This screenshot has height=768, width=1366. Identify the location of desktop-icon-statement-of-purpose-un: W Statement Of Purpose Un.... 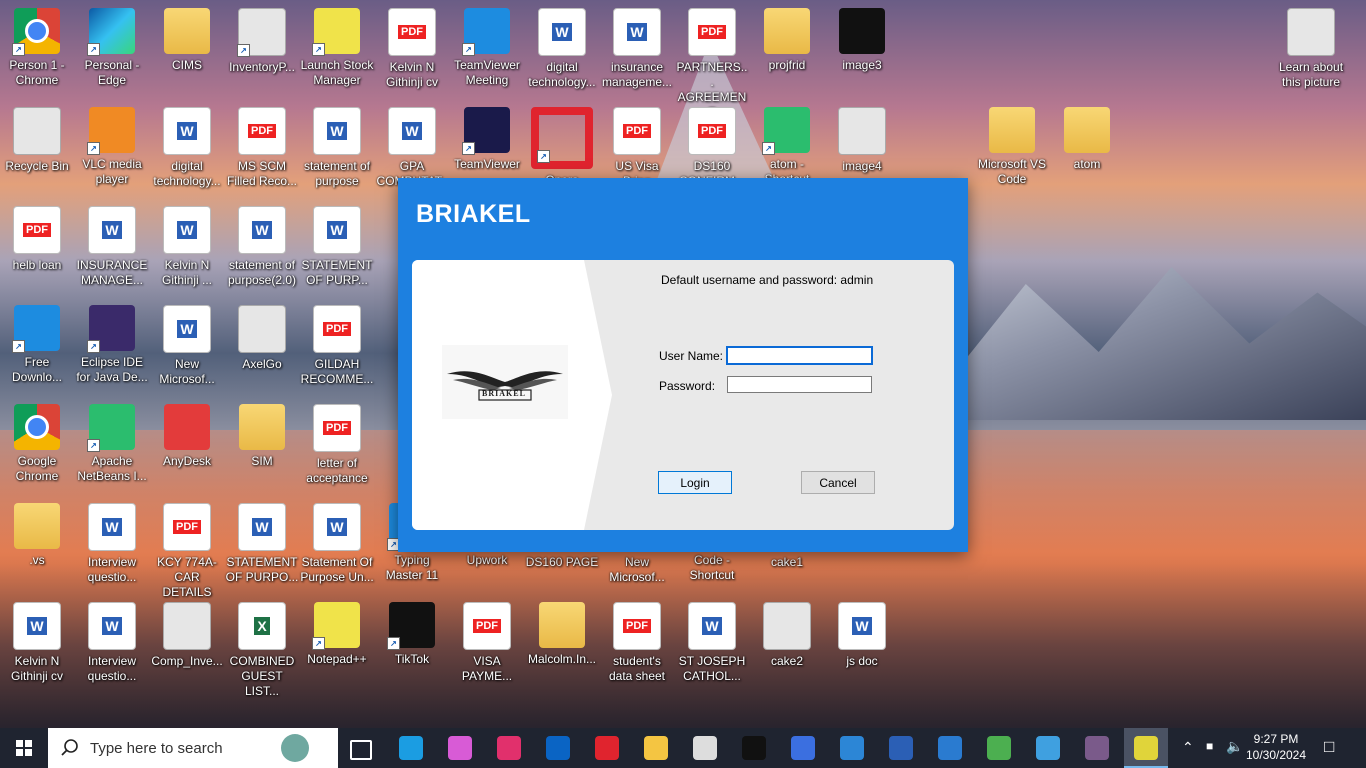
(337, 540).